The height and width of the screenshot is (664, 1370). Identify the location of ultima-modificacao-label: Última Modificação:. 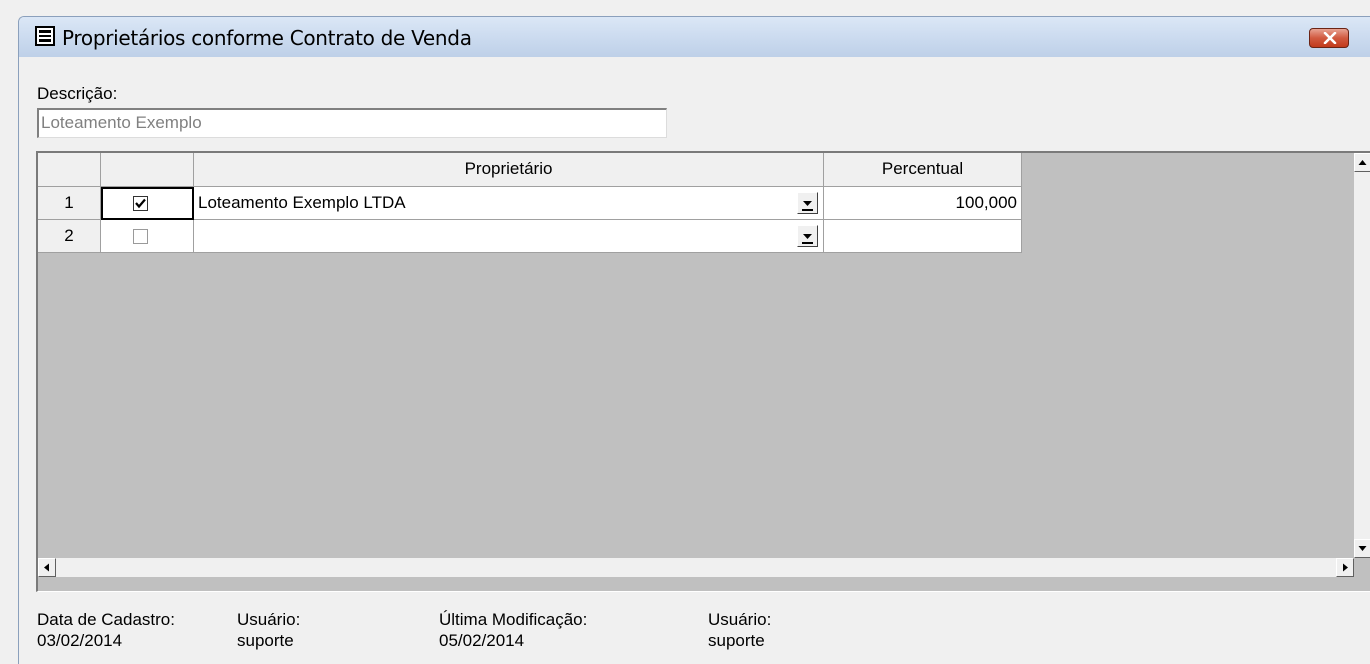
(513, 619).